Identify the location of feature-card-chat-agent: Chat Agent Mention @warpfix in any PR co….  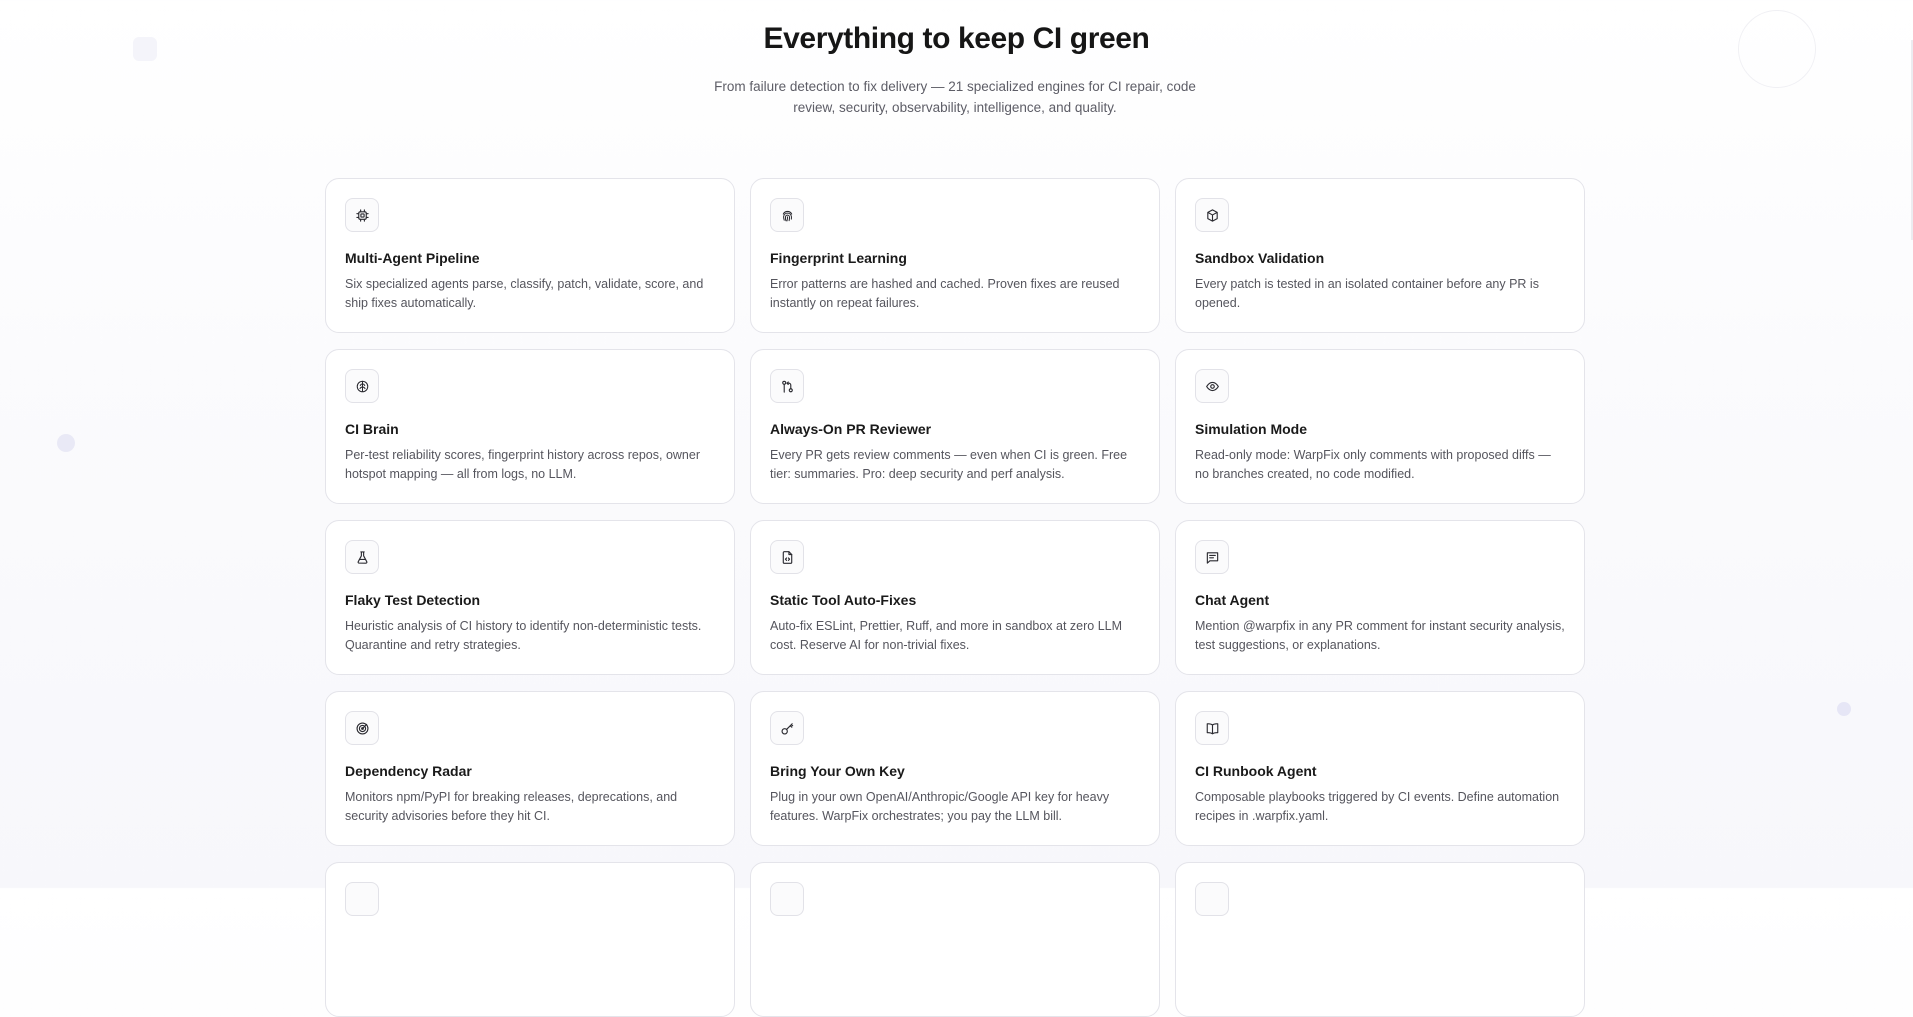
(1380, 597).